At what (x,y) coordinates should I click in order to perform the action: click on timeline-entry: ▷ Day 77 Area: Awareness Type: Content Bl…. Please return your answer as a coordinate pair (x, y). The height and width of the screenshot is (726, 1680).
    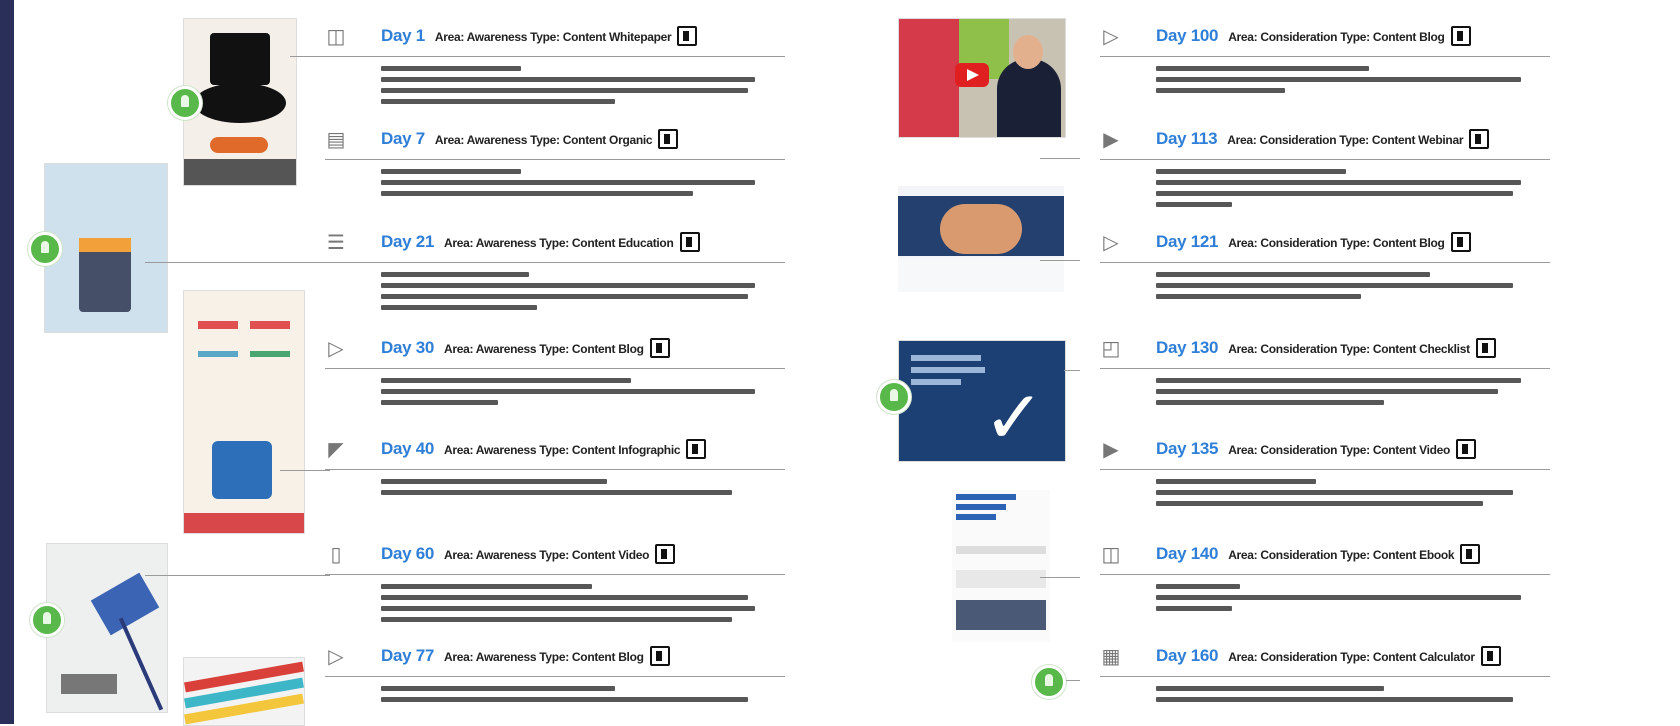
    Looking at the image, I should click on (555, 675).